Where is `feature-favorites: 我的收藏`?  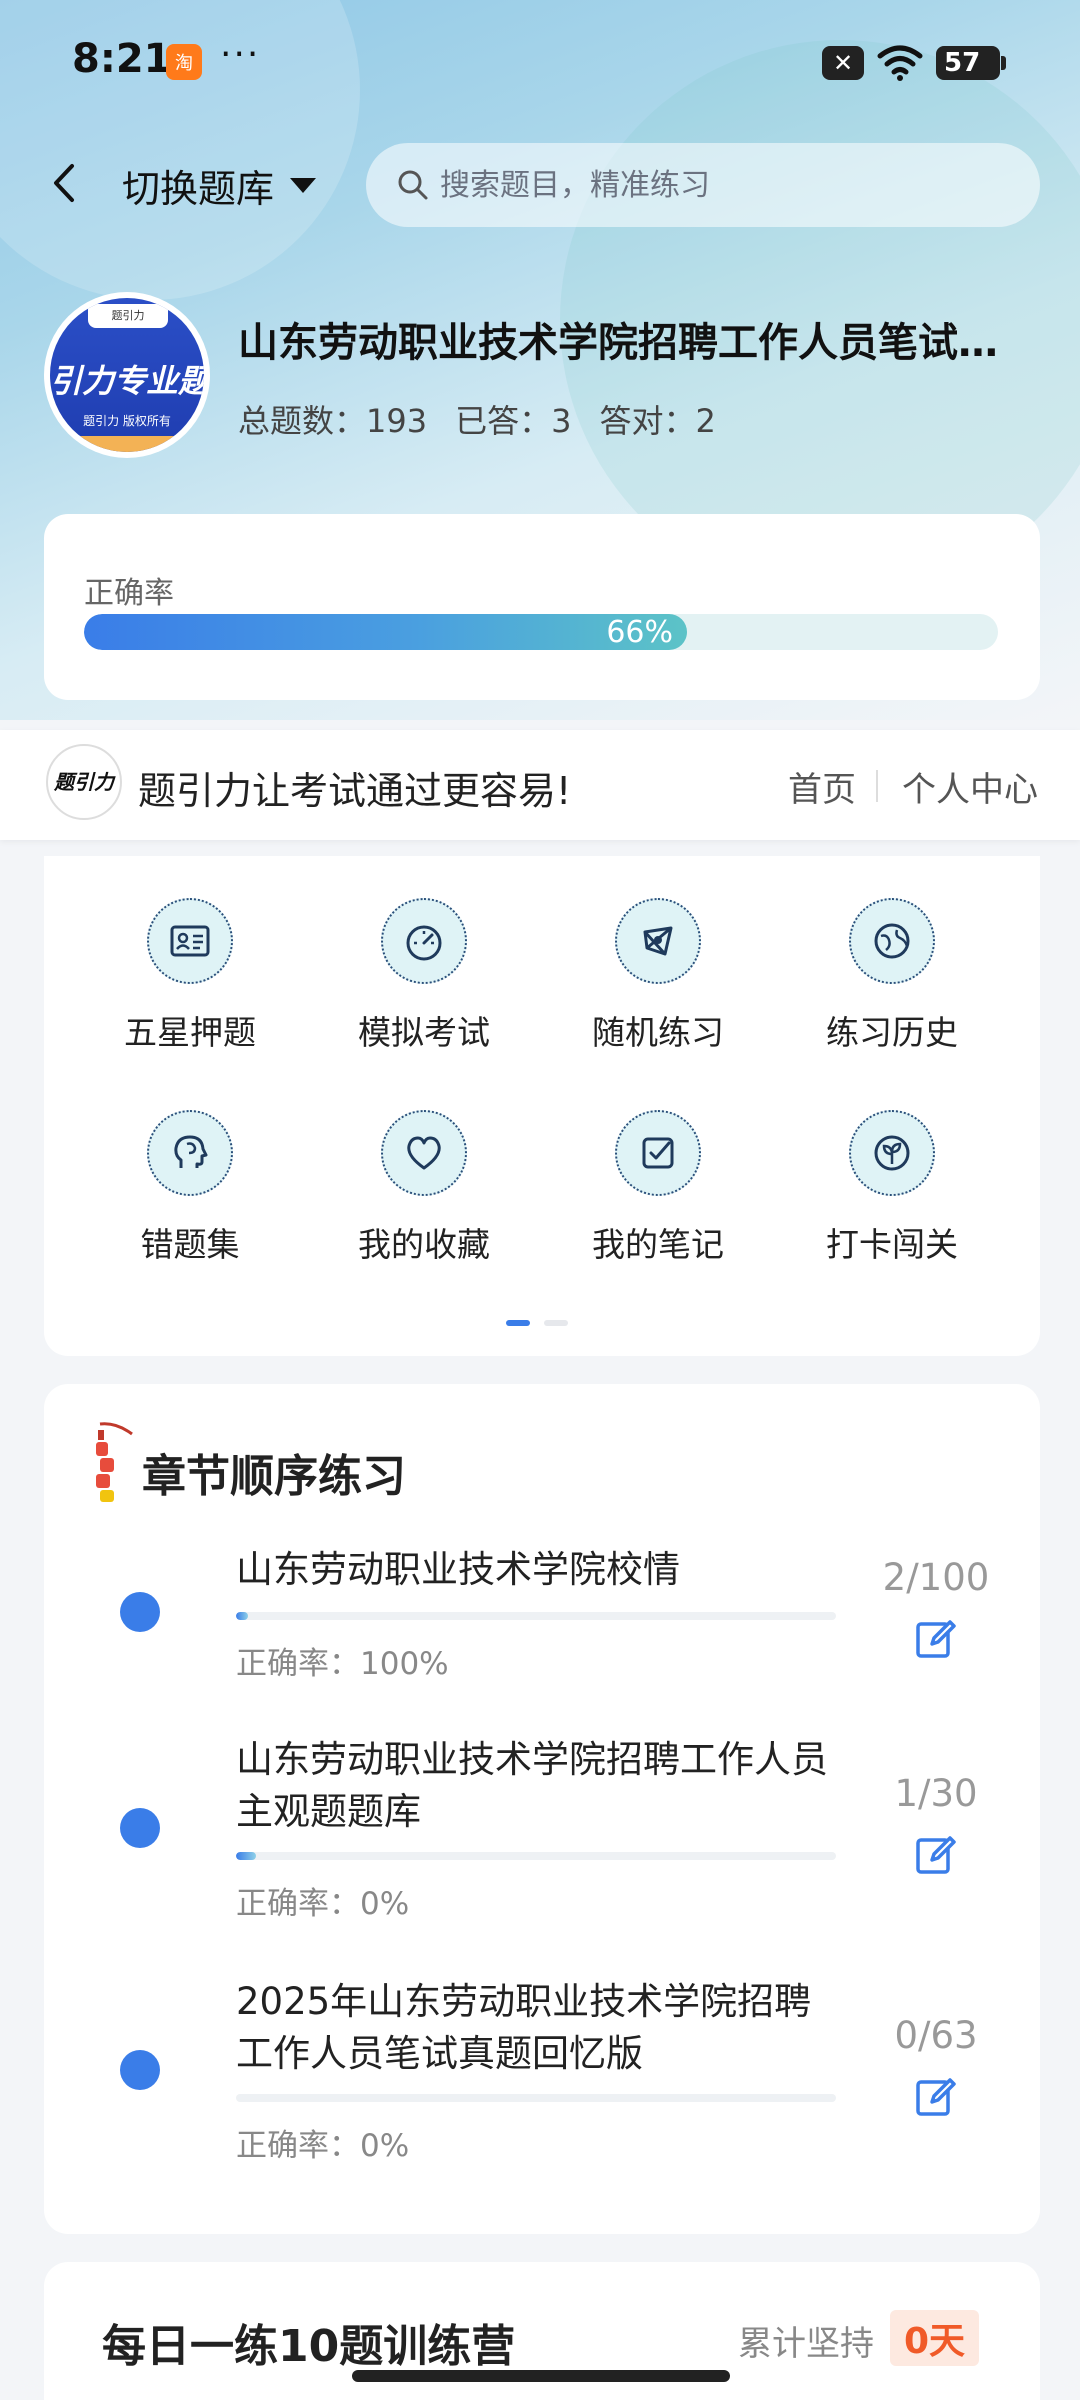 feature-favorites: 我的收藏 is located at coordinates (424, 1188).